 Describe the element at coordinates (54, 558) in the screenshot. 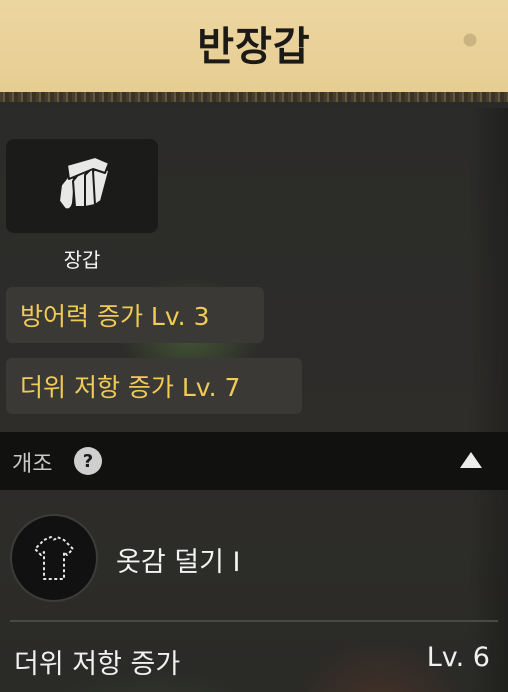

I see `shirt-outline-icon` at that location.